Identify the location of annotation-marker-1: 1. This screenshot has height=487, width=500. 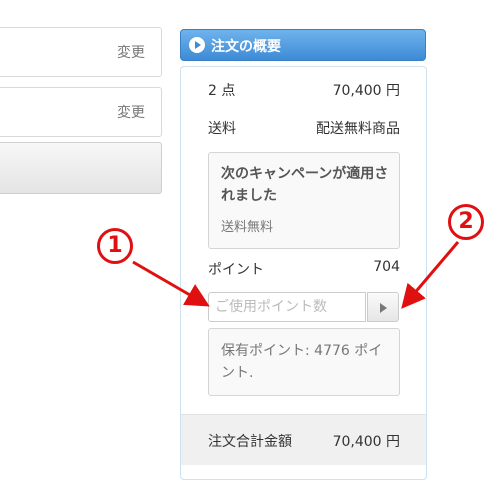
(115, 246).